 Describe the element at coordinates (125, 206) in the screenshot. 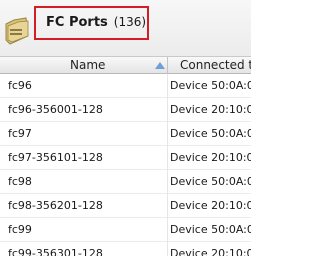

I see `table-row: fc98-356201-128 Device 20:10:0` at that location.